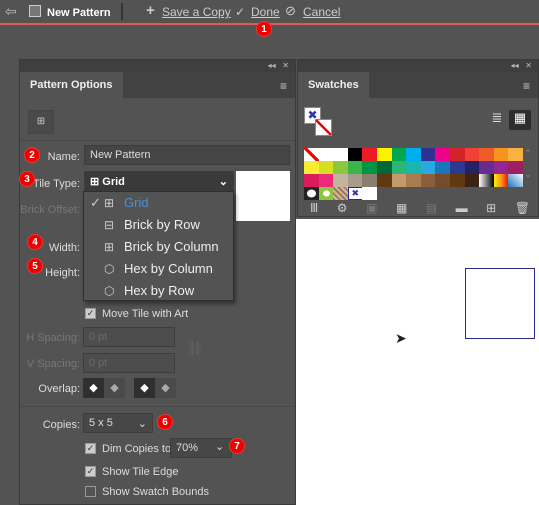  I want to click on tab-swatches: Swatches, so click(333, 85).